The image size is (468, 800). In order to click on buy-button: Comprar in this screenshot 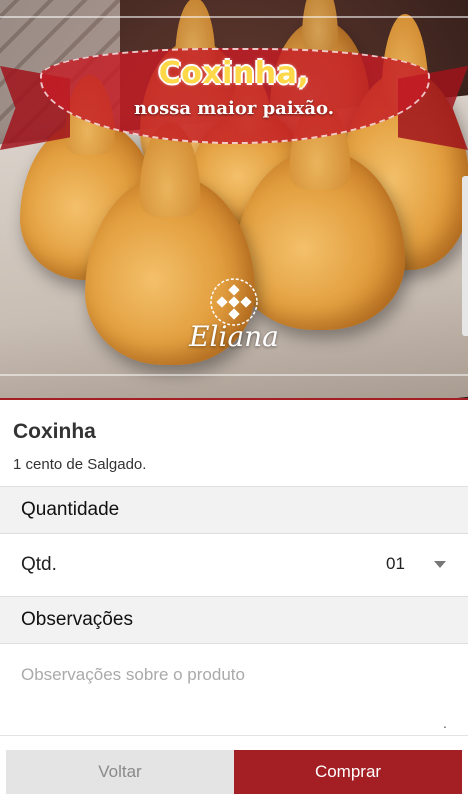, I will do `click(348, 772)`.